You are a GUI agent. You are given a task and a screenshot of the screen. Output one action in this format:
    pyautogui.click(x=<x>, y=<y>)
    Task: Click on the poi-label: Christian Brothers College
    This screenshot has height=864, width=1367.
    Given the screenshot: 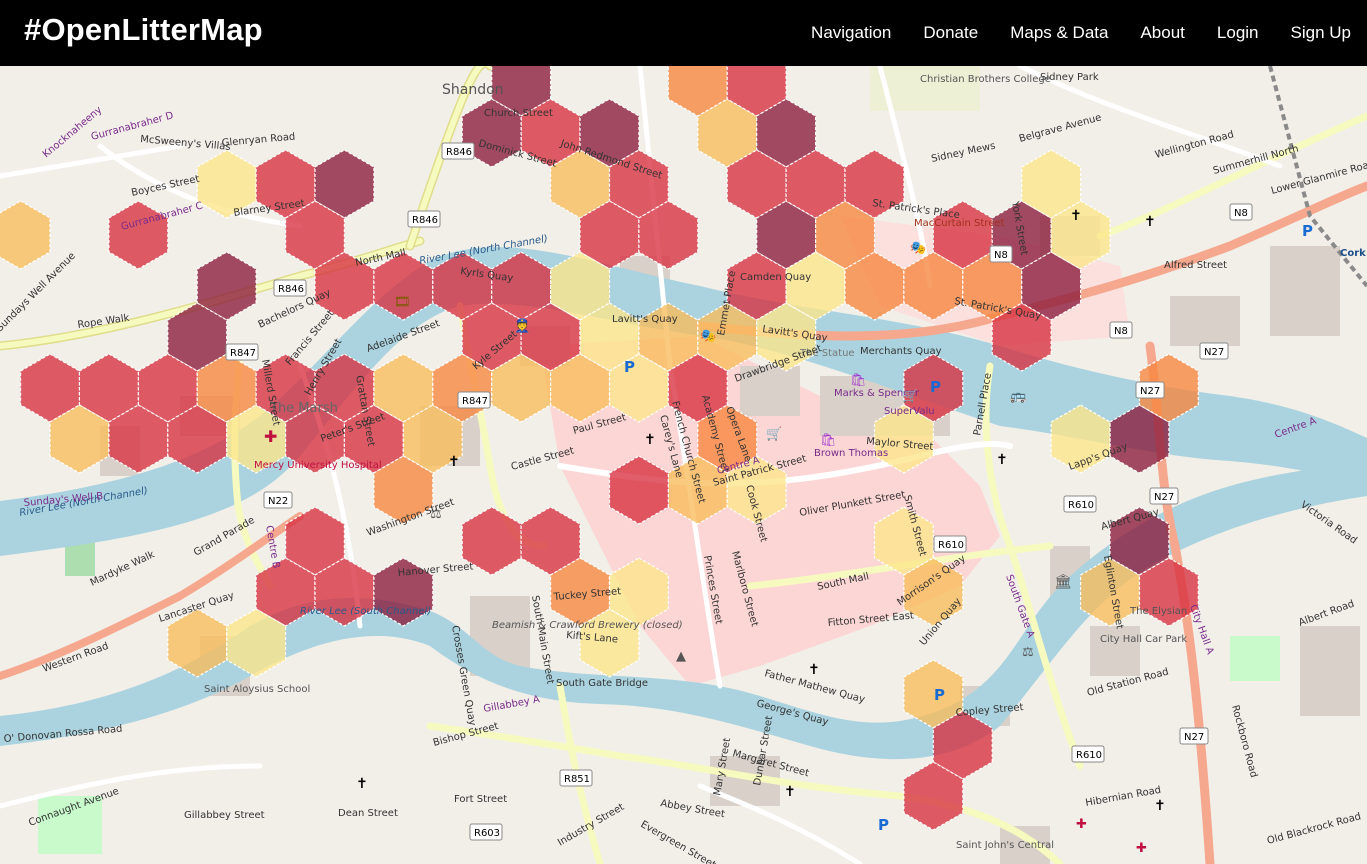 What is the action you would take?
    pyautogui.click(x=985, y=79)
    